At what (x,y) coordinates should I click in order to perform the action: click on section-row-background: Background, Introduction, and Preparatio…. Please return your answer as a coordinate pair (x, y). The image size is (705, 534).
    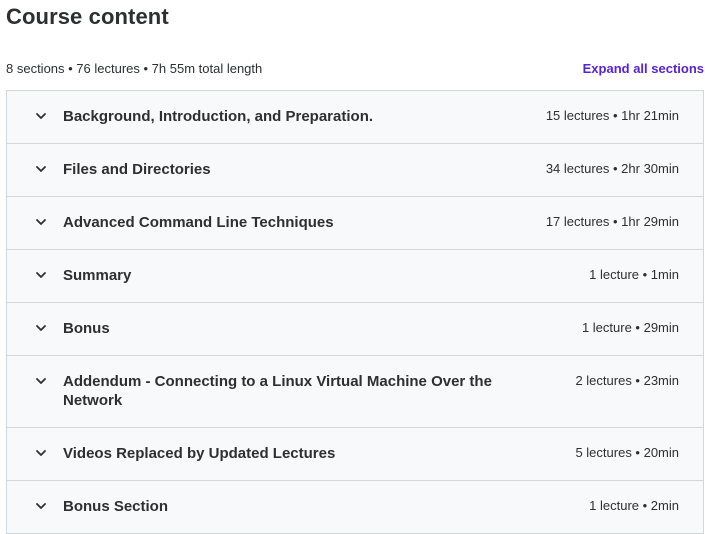
    Looking at the image, I should click on (355, 117).